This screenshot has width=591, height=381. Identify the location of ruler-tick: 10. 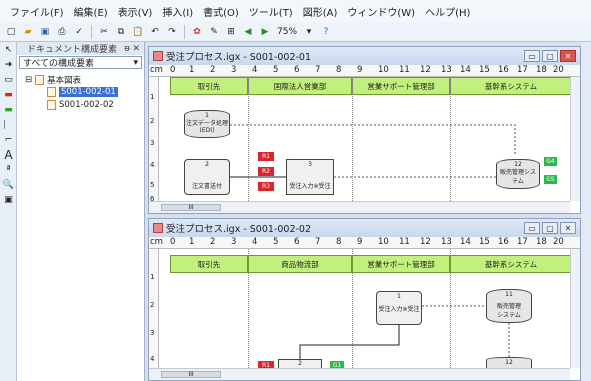
(383, 242).